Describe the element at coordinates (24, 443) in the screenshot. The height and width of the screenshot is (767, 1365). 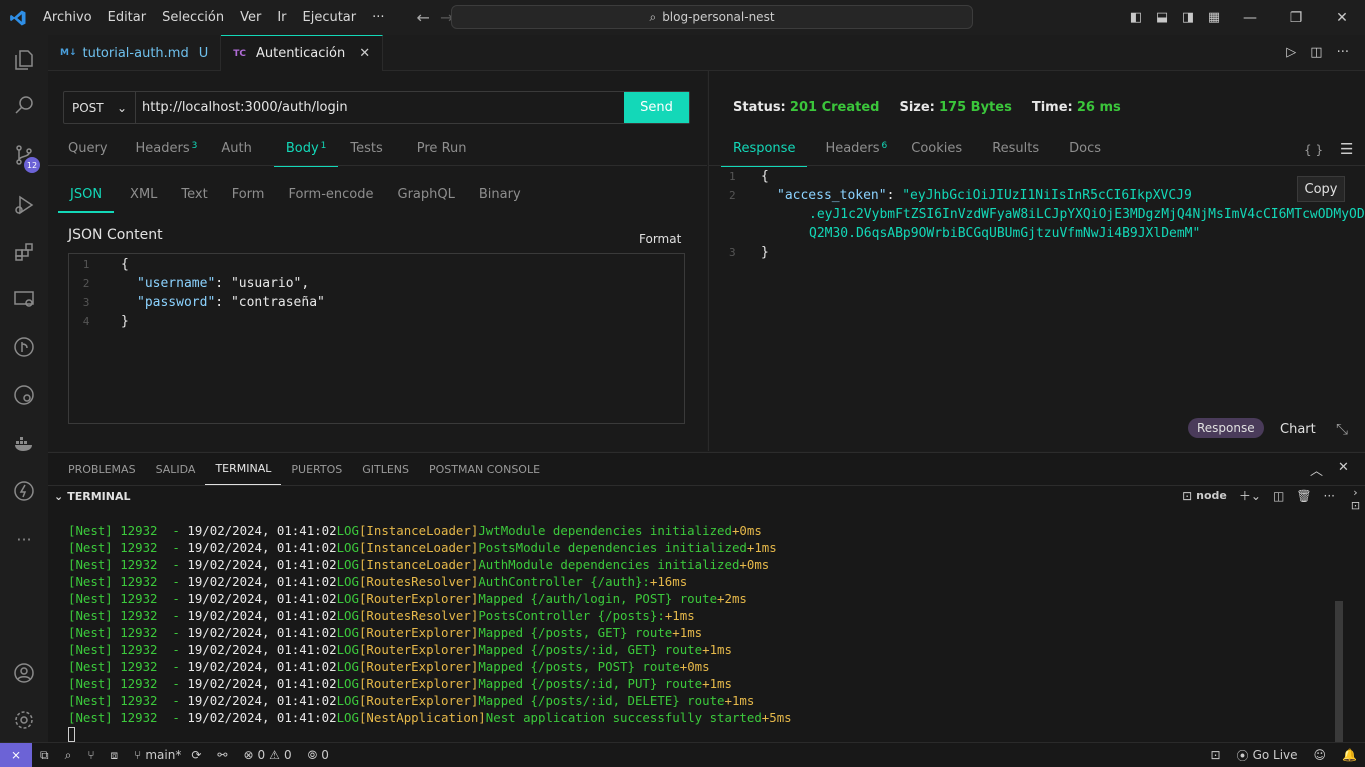
I see `docker-icon` at that location.